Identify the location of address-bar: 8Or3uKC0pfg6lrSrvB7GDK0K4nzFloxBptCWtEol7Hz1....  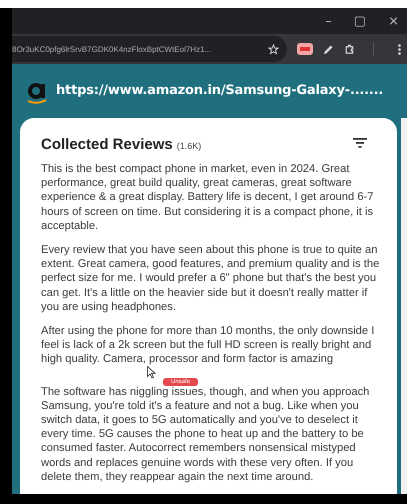
(149, 49).